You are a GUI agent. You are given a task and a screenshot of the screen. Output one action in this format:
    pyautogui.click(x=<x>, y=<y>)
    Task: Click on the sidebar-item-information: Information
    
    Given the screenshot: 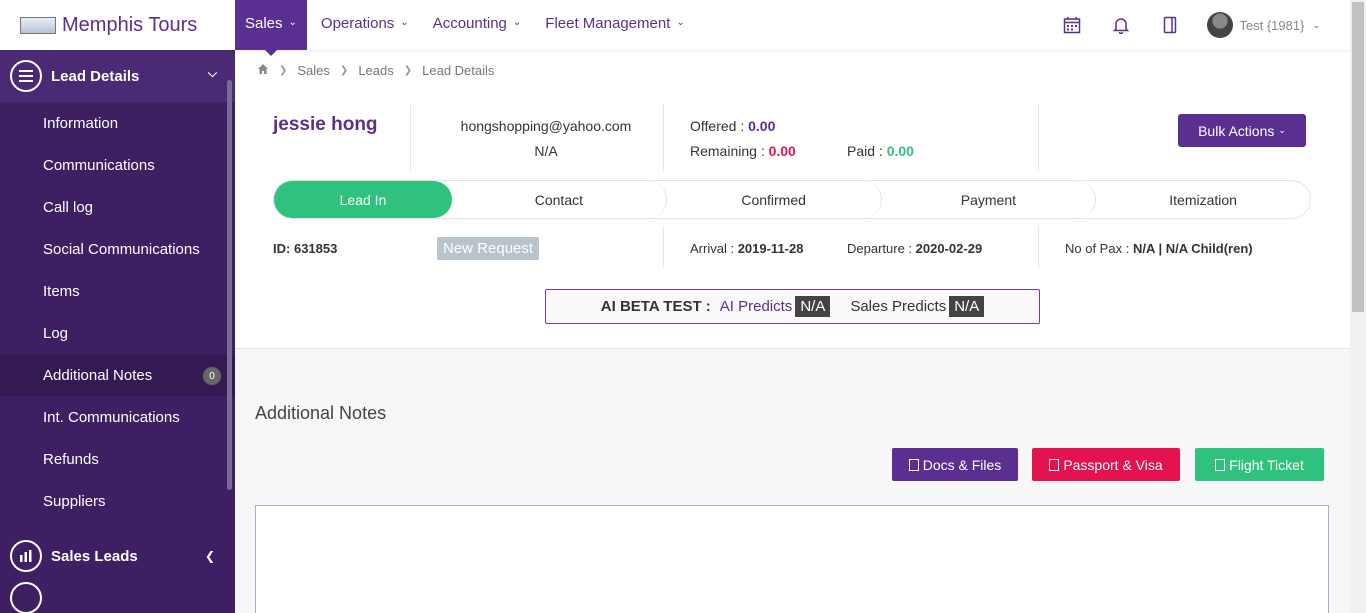 What is the action you would take?
    pyautogui.click(x=117, y=123)
    